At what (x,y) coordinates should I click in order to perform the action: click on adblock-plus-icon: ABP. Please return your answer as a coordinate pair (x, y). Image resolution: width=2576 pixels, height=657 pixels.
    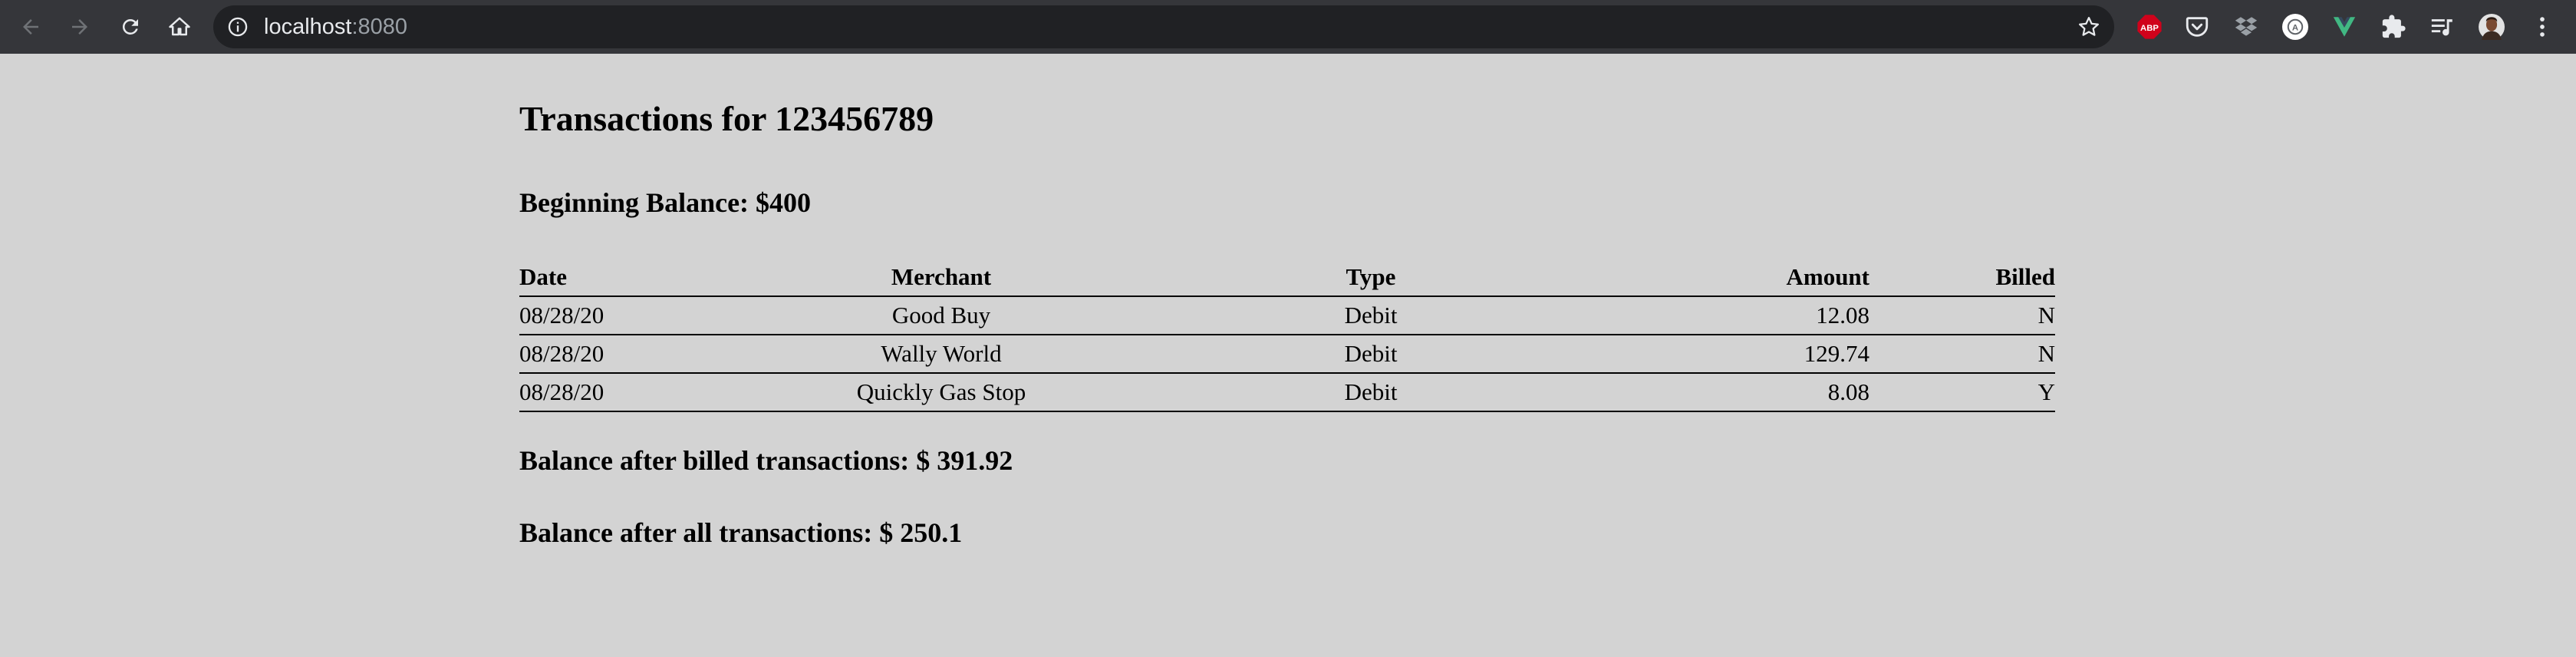
    Looking at the image, I should click on (2149, 27).